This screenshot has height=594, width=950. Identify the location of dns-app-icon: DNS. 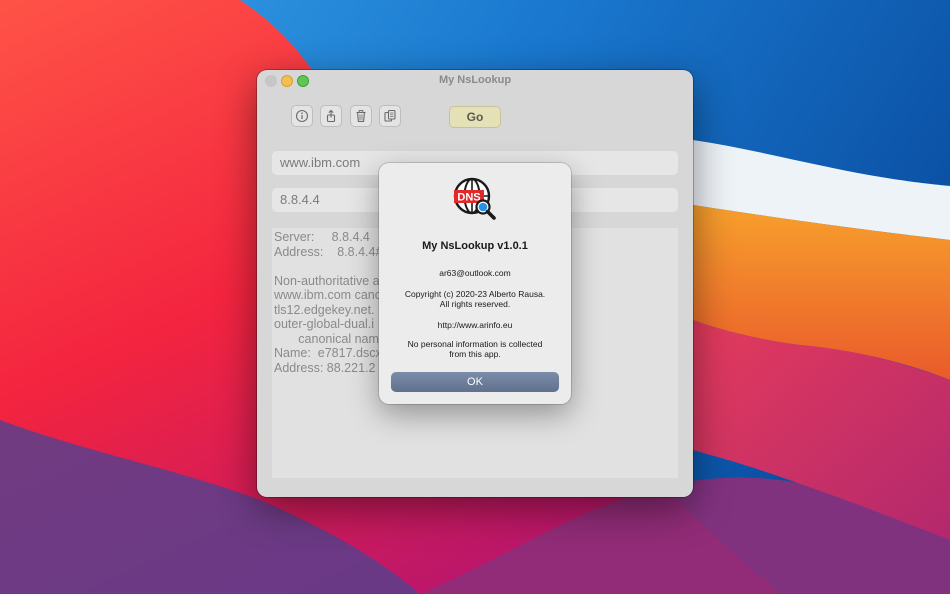
(474, 198).